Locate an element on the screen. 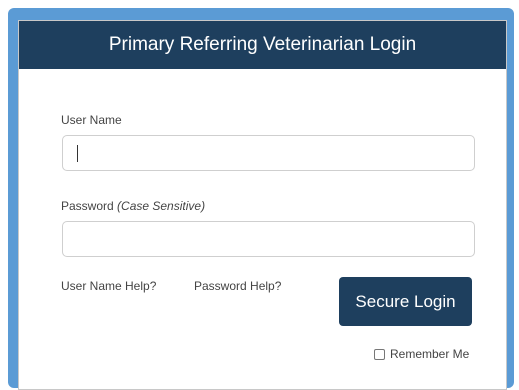  password-label: Password is located at coordinates (87, 206).